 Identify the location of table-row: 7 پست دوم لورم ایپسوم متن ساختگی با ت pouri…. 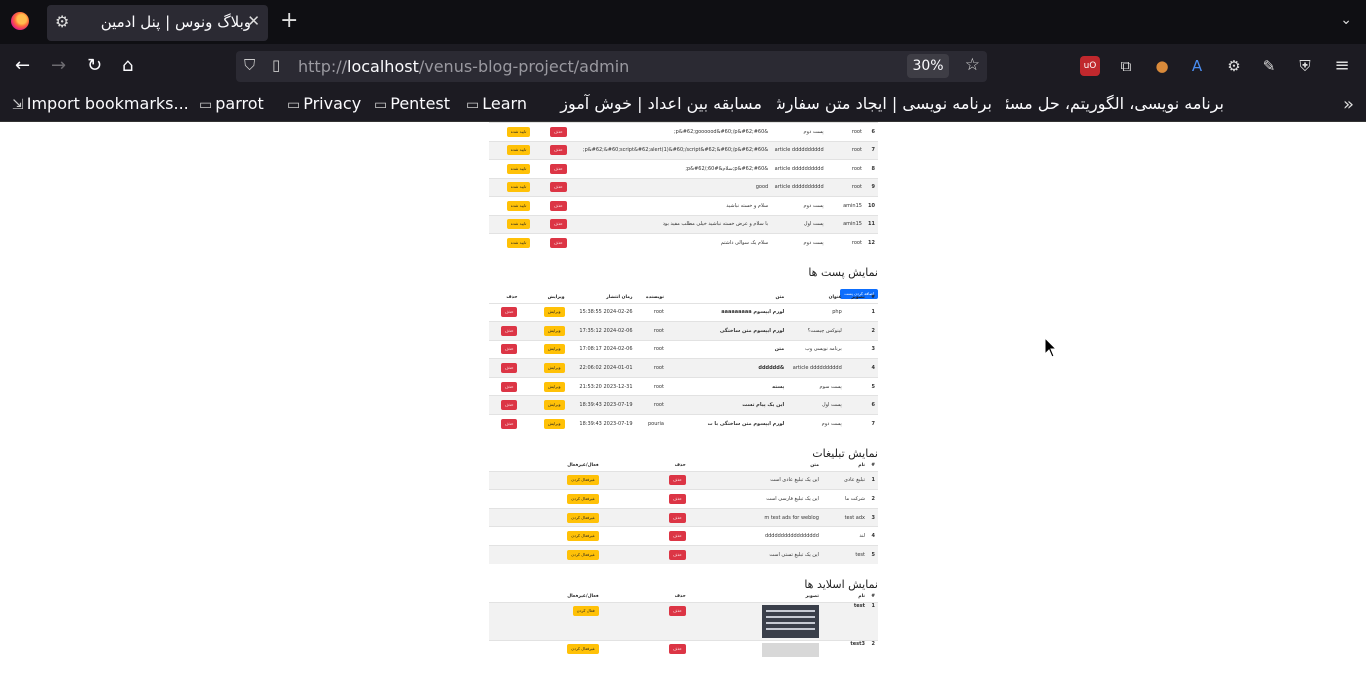
(683, 424).